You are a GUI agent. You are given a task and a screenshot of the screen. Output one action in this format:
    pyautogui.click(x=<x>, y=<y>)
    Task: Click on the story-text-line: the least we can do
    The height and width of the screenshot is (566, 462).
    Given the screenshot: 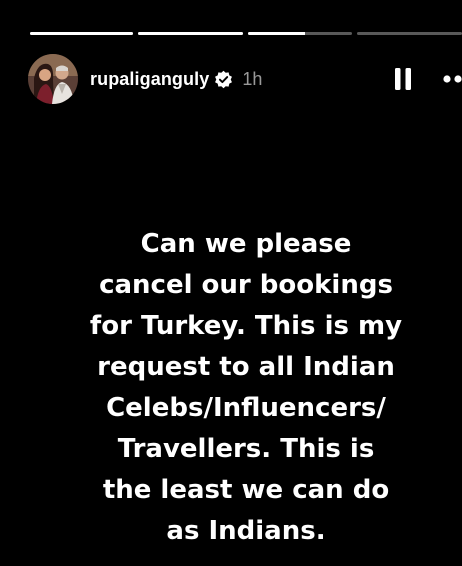 What is the action you would take?
    pyautogui.click(x=246, y=490)
    